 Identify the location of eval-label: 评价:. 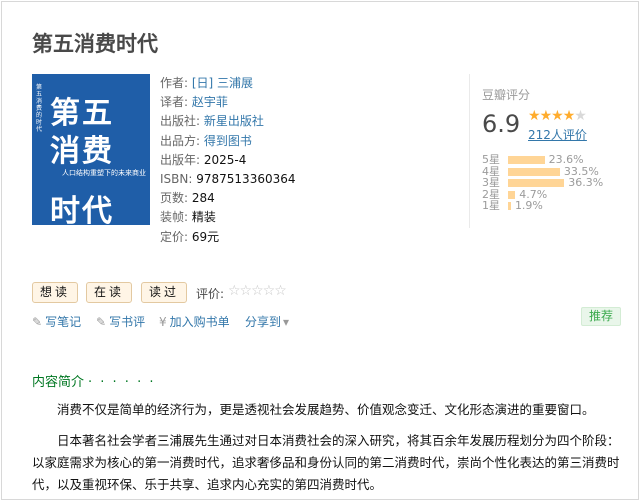
(210, 294).